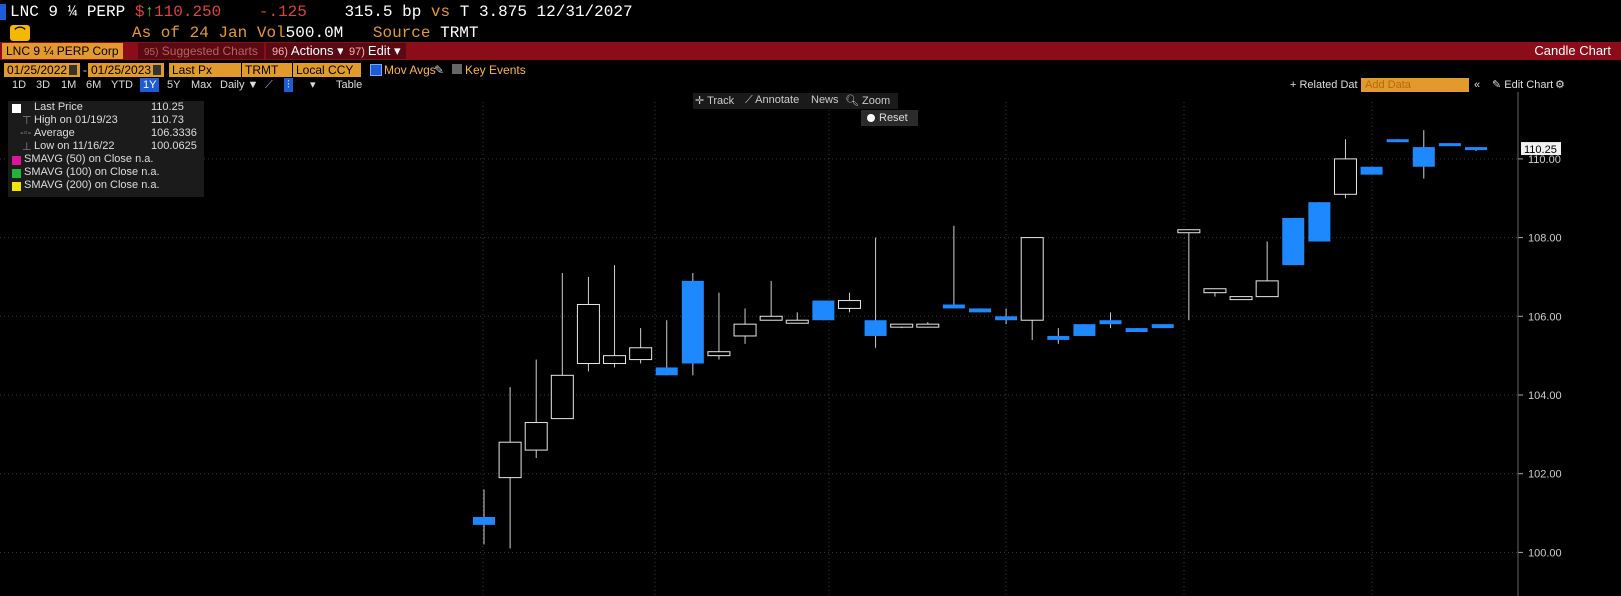 The image size is (1621, 596). I want to click on end-date-field: 01/25/2023, so click(126, 70).